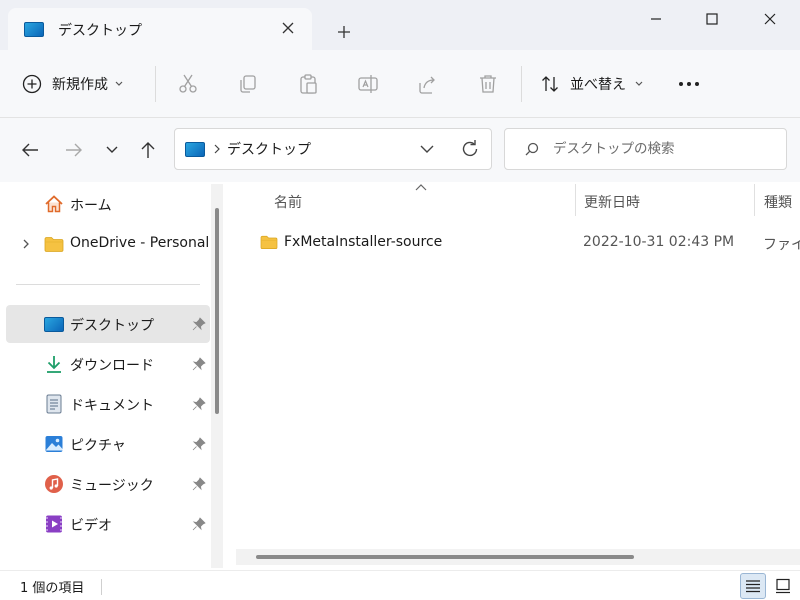  Describe the element at coordinates (421, 187) in the screenshot. I see `sort-ascending-icon` at that location.